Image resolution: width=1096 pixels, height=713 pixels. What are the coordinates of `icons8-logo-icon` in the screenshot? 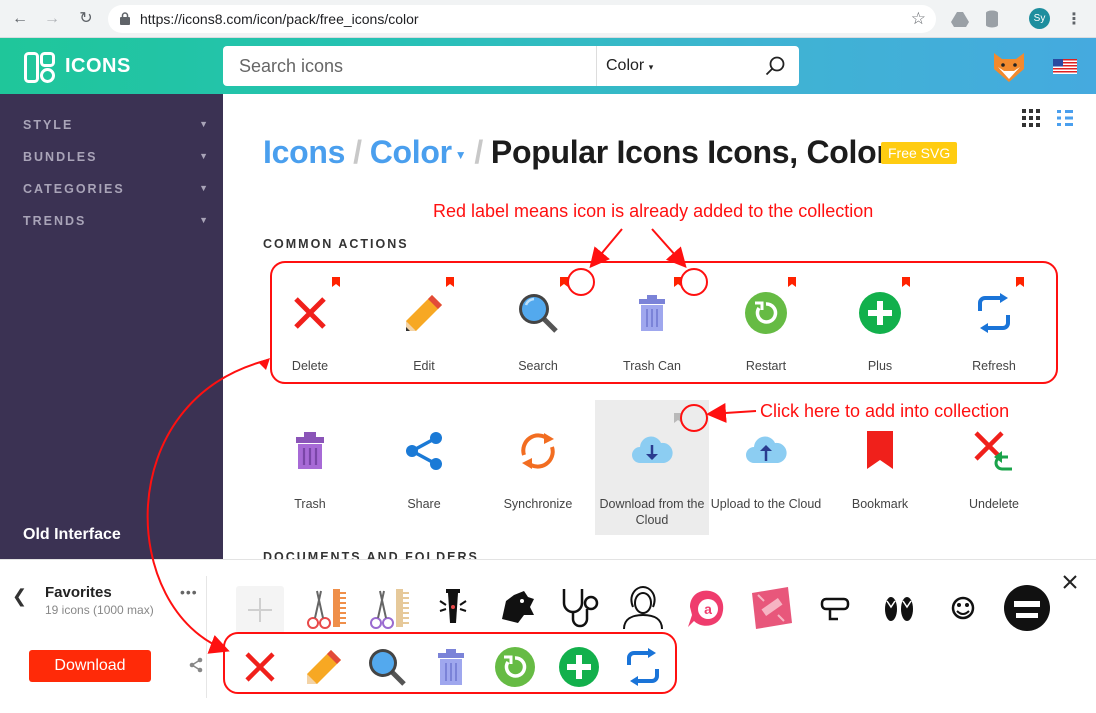 It's located at (39, 67).